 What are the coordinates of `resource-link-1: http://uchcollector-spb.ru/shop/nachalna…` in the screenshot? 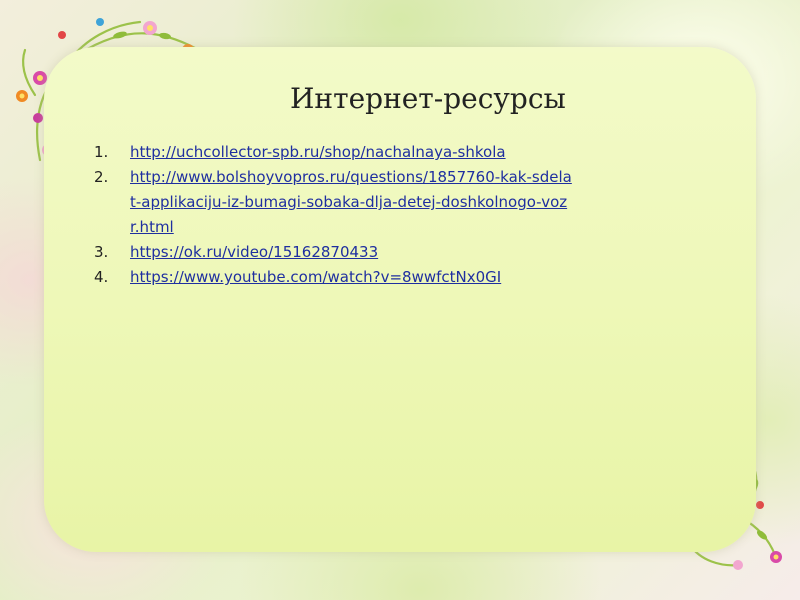 It's located at (318, 152).